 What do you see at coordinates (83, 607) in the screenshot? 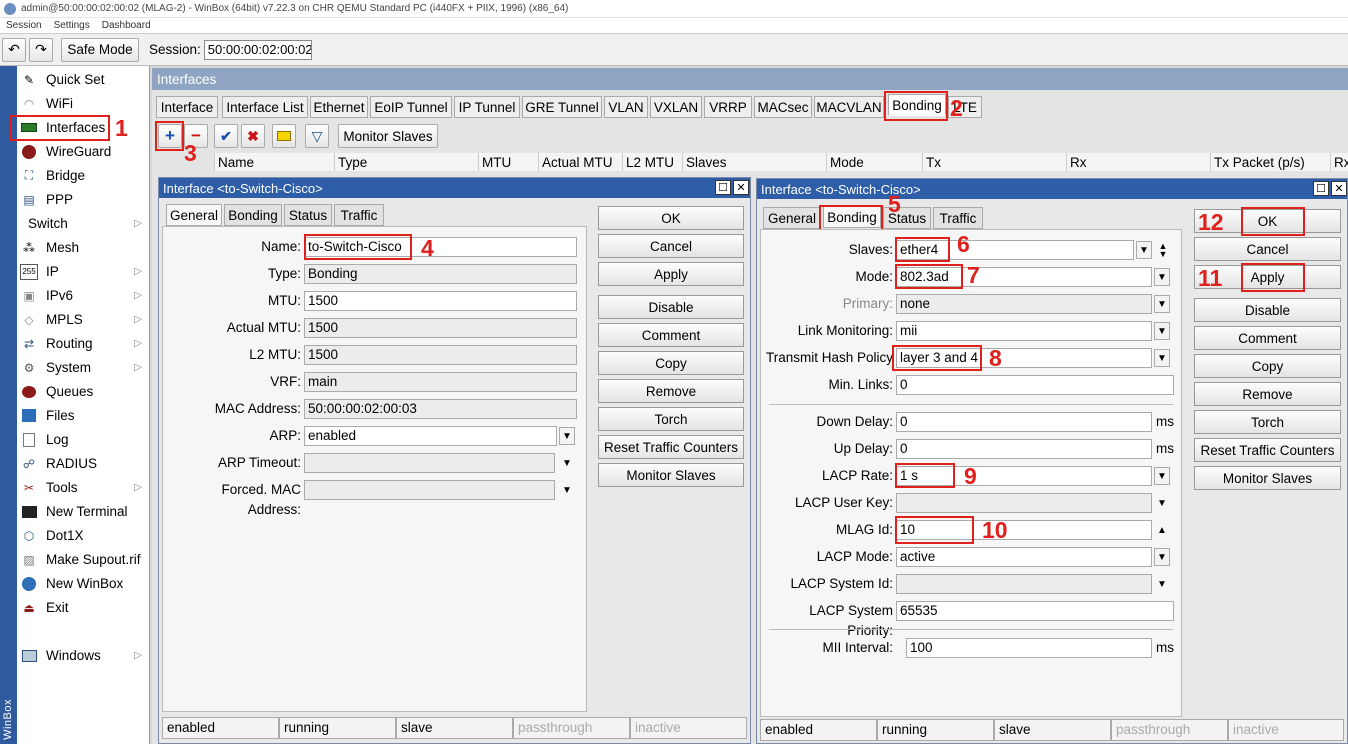
I see `sidebar-item-exit: ⏏ Exit` at bounding box center [83, 607].